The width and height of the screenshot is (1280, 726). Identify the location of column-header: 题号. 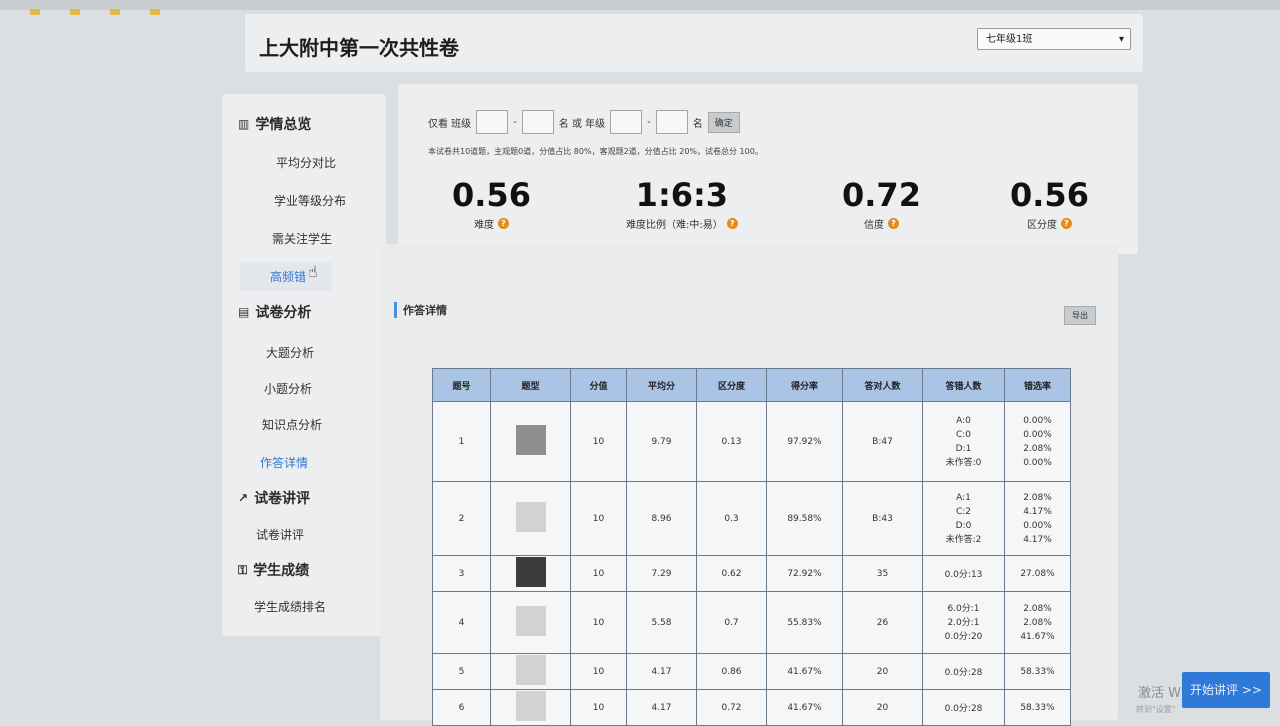
(461, 385).